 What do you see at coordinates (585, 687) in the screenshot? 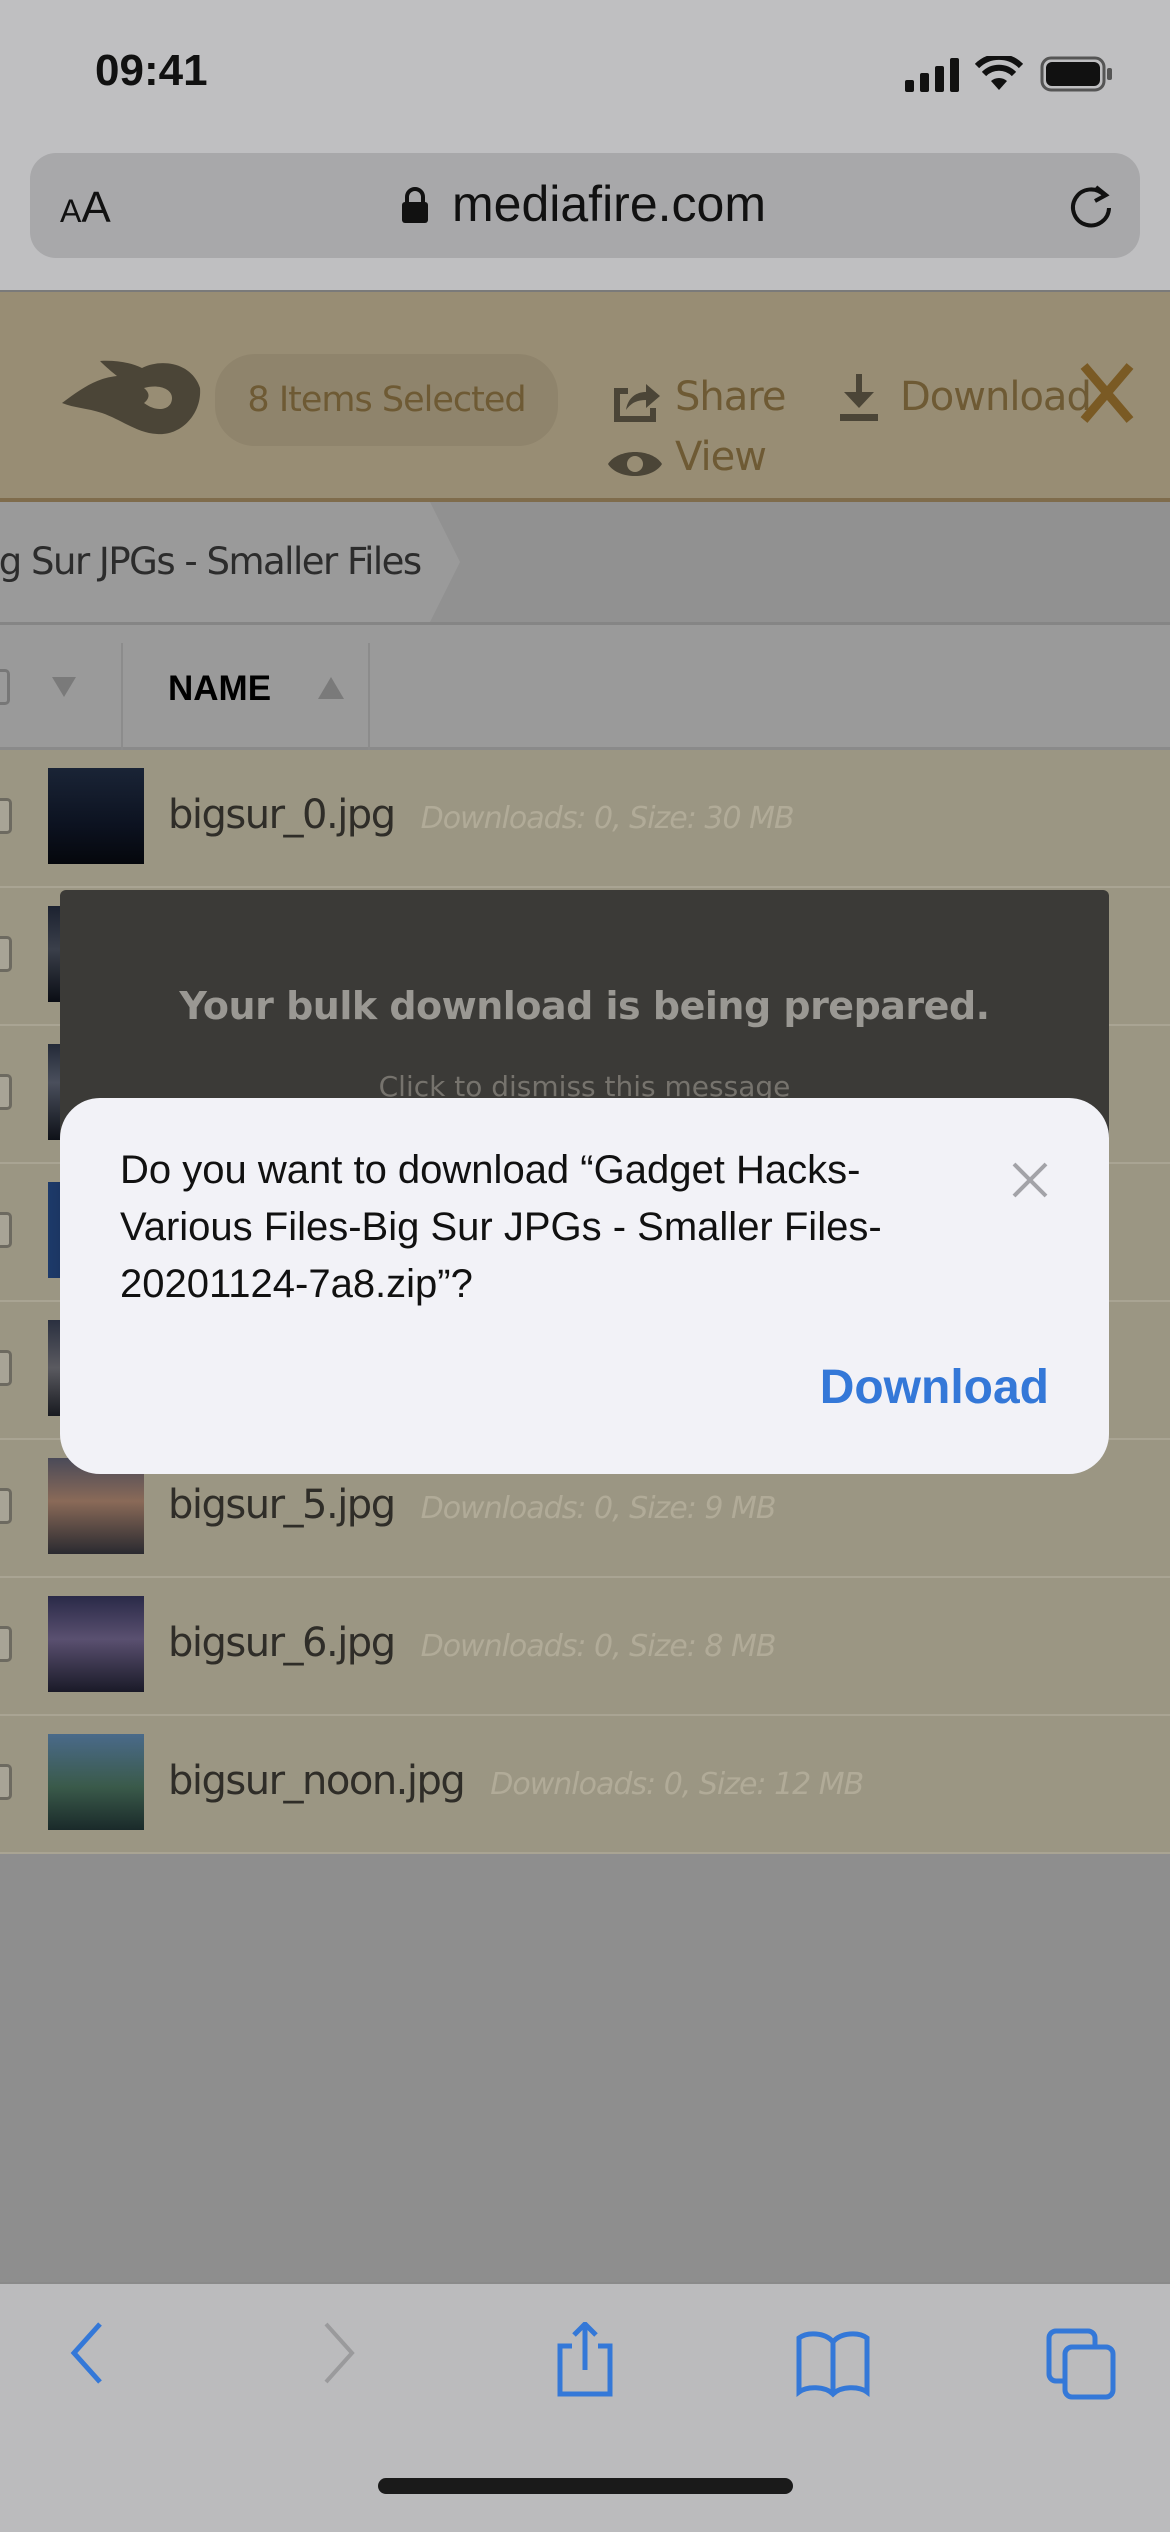
I see `table-header: NAME` at bounding box center [585, 687].